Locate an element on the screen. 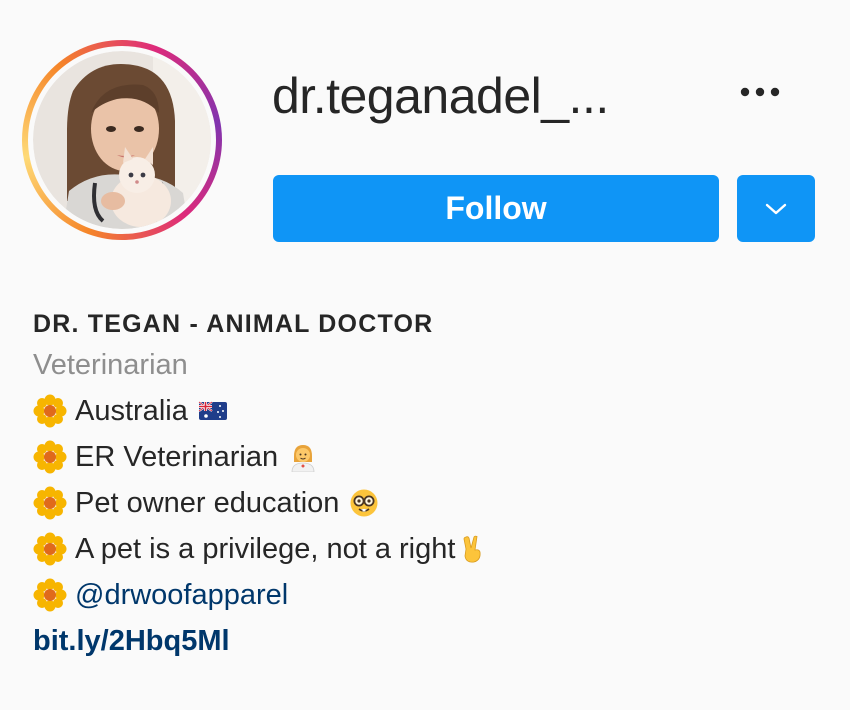 This screenshot has width=850, height=710. category-label: Veterinarian is located at coordinates (110, 365).